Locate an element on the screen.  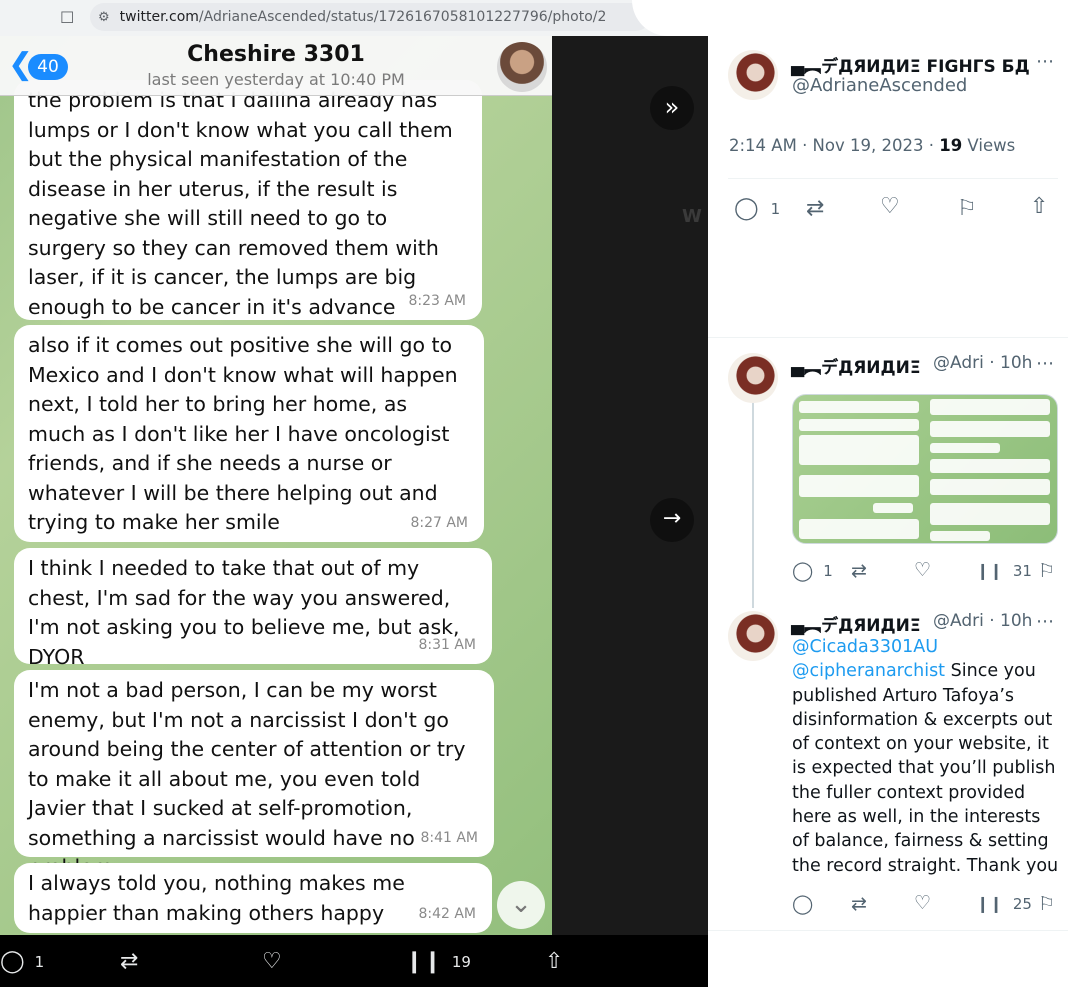
expand-sidebar-icon: » is located at coordinates (672, 108).